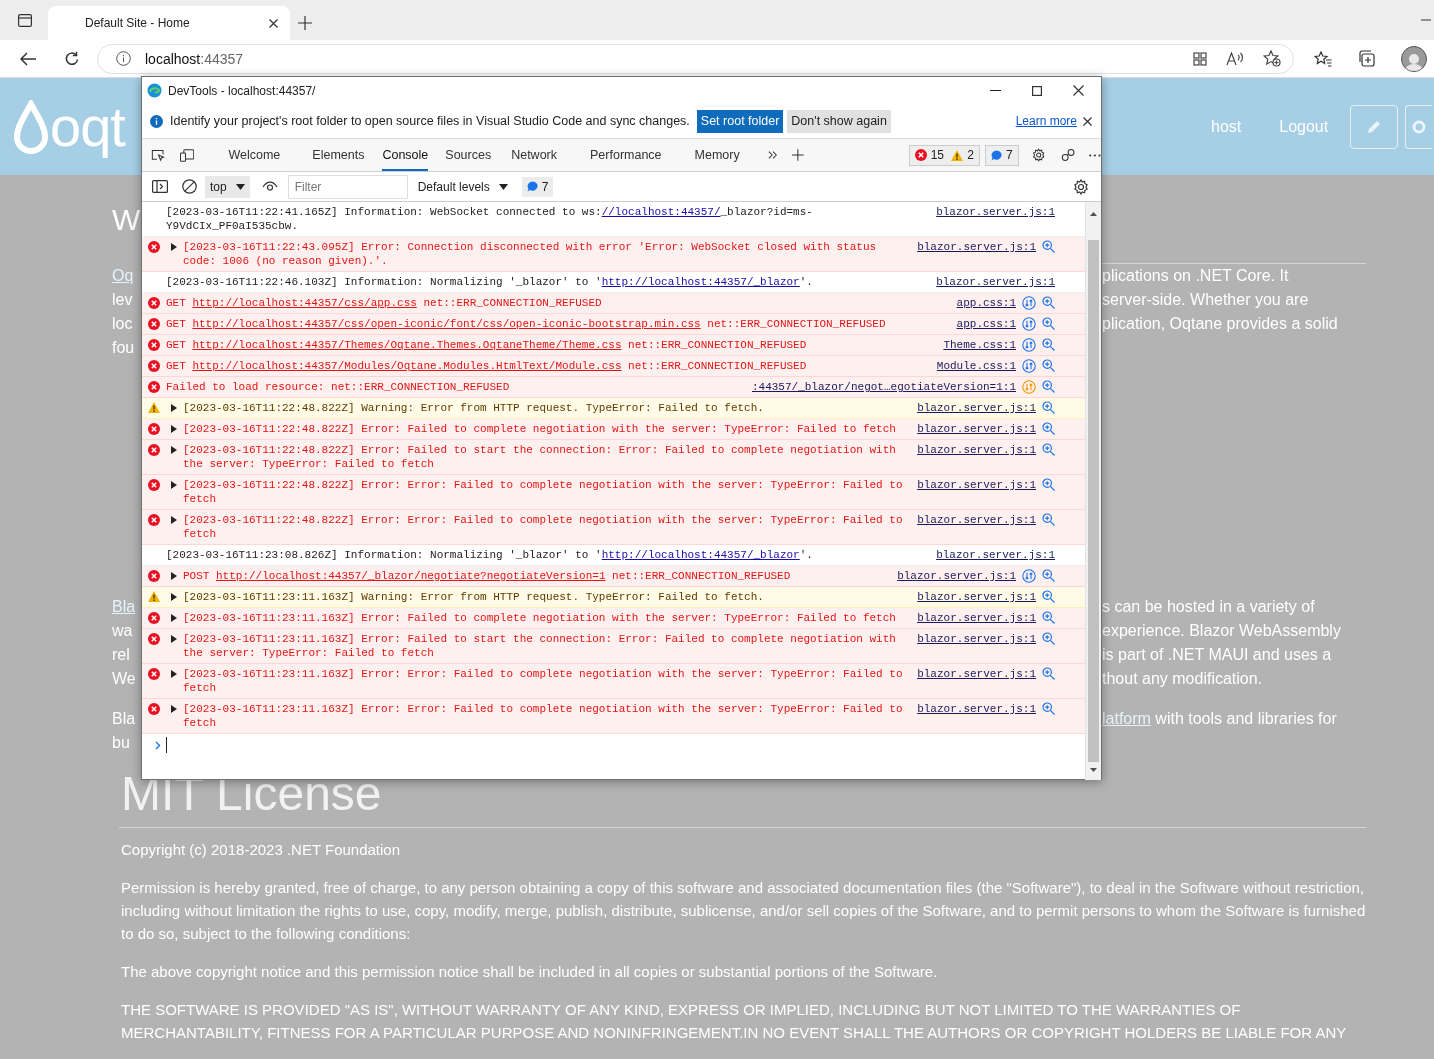  What do you see at coordinates (979, 345) in the screenshot?
I see `source-link: Theme.css:1` at bounding box center [979, 345].